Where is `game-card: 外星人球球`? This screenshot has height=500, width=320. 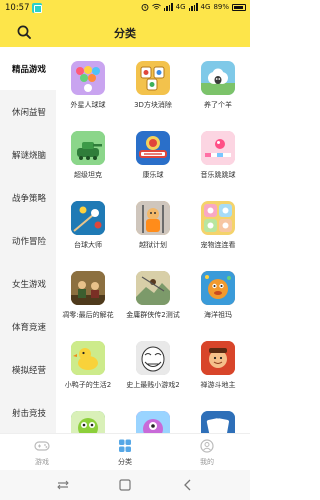 game-card: 外星人球球 is located at coordinates (88, 85).